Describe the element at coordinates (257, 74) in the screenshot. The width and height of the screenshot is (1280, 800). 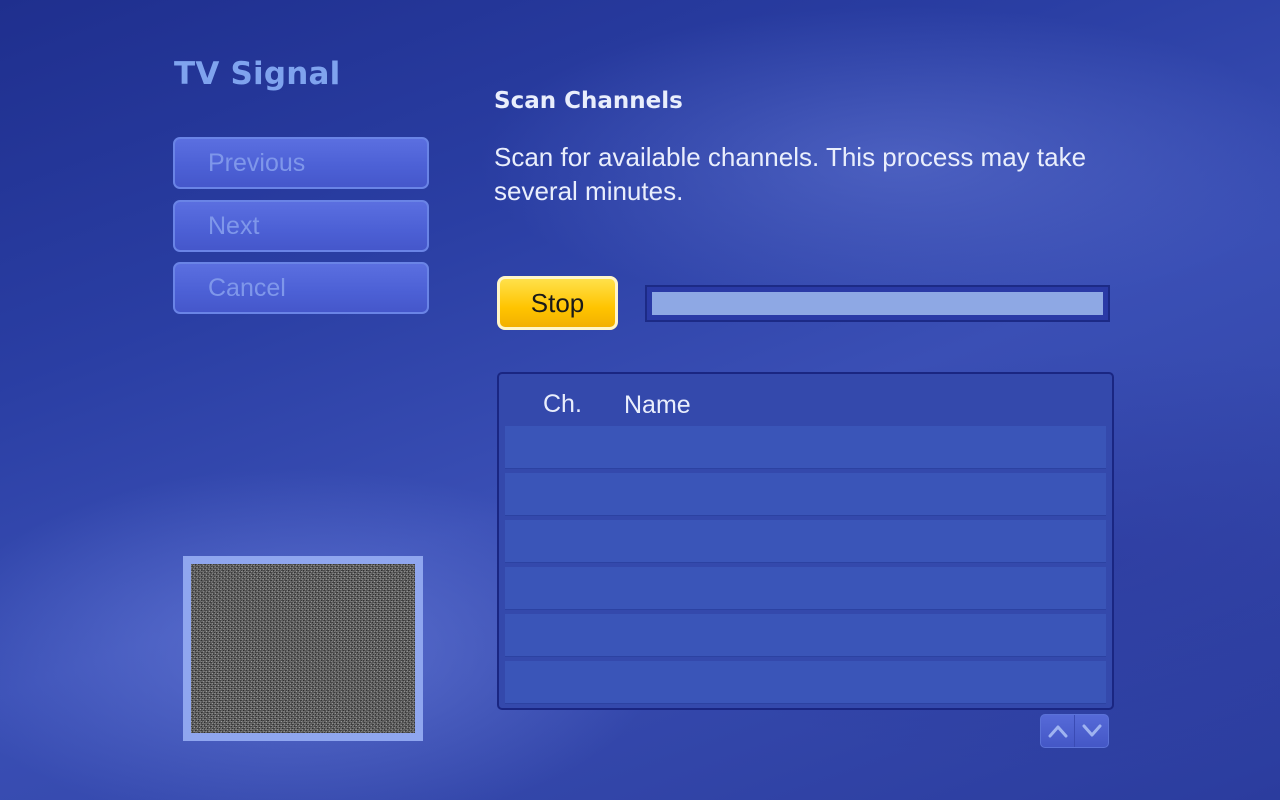
I see `page-title: TV Signal` at that location.